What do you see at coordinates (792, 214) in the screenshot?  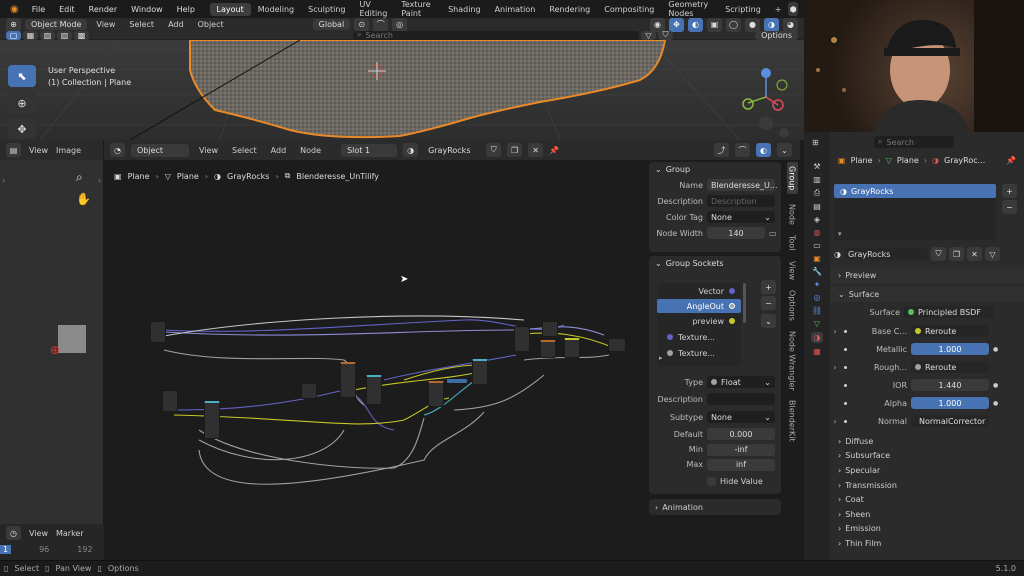 I see `tab-node: Node` at bounding box center [792, 214].